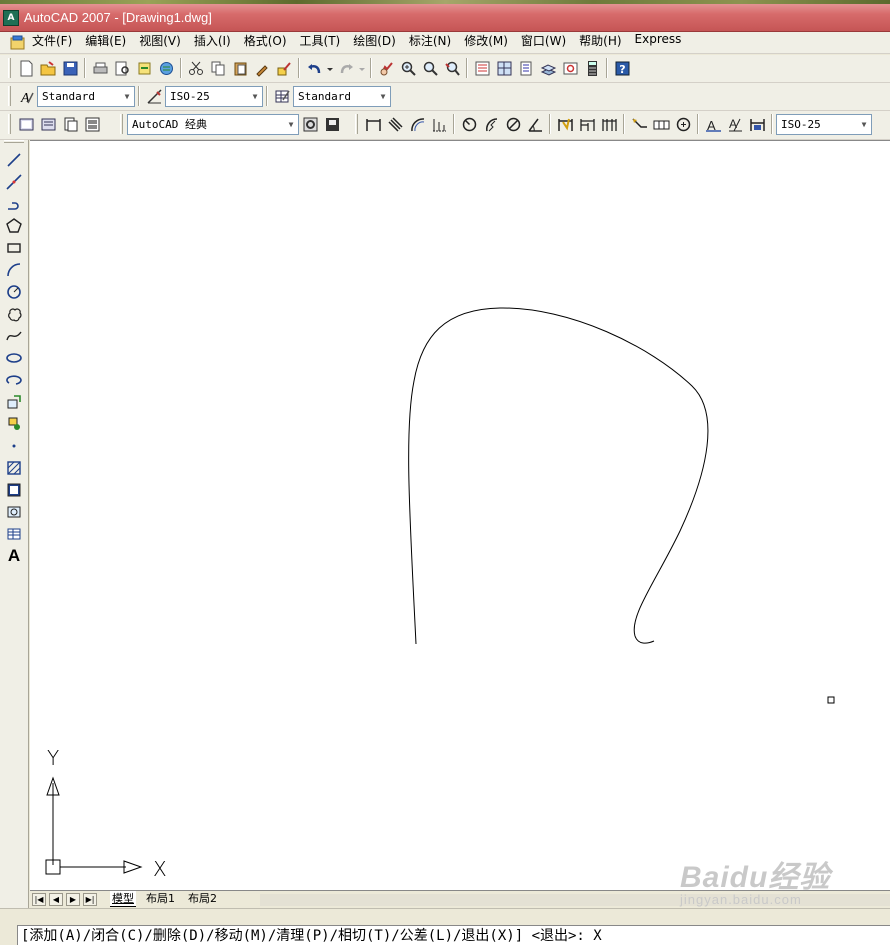 The height and width of the screenshot is (945, 890). I want to click on arc-length-button, so click(417, 124).